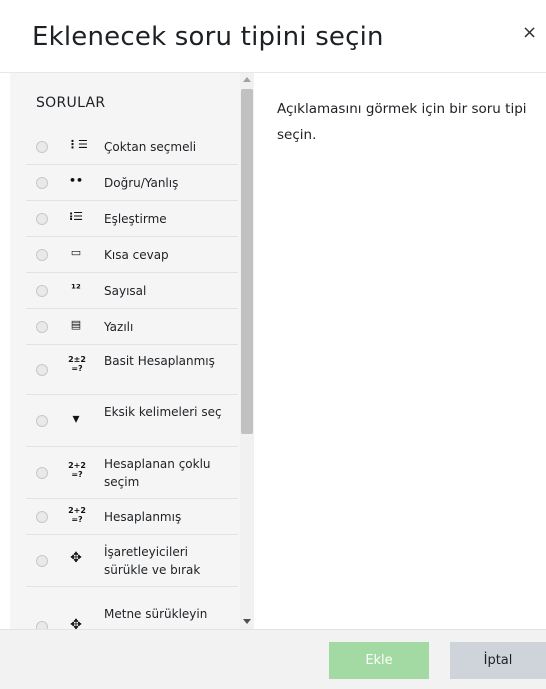  Describe the element at coordinates (135, 219) in the screenshot. I see `list-item-label: Eşleştirme` at that location.